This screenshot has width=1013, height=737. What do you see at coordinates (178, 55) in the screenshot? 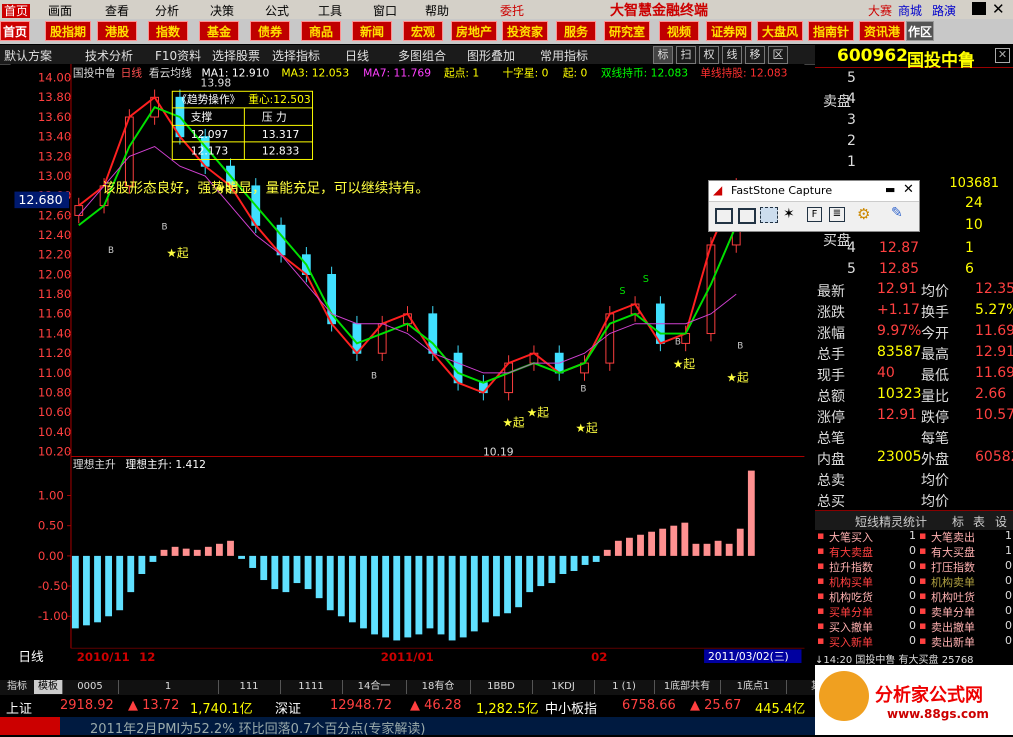
I see `toolbar-f10: F10资料` at bounding box center [178, 55].